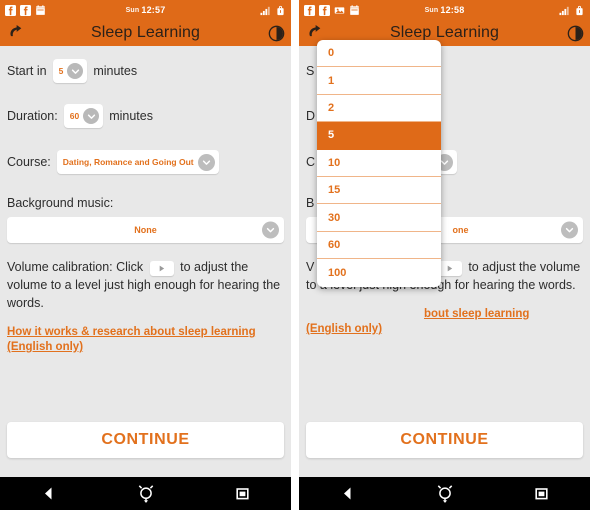 This screenshot has width=590, height=510. I want to click on course-select: Dating, Romance and Going Out, so click(137, 162).